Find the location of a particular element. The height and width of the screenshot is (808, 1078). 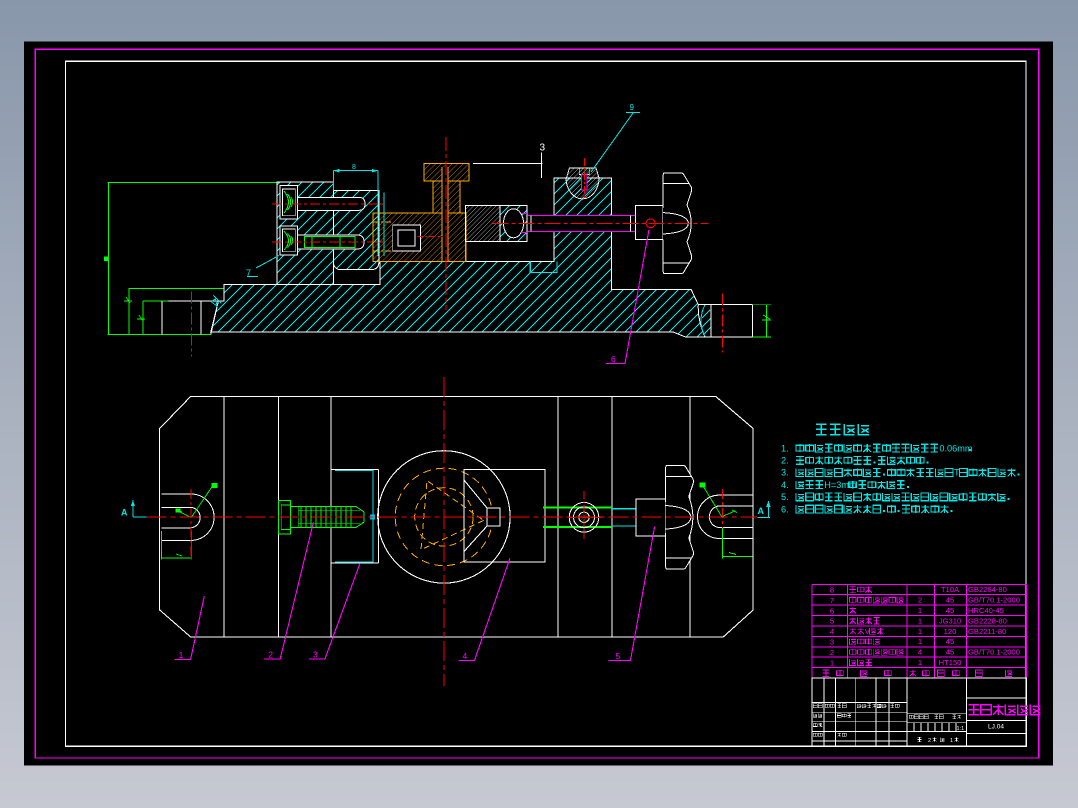

svg-text: HRC40-45 is located at coordinates (986, 610).